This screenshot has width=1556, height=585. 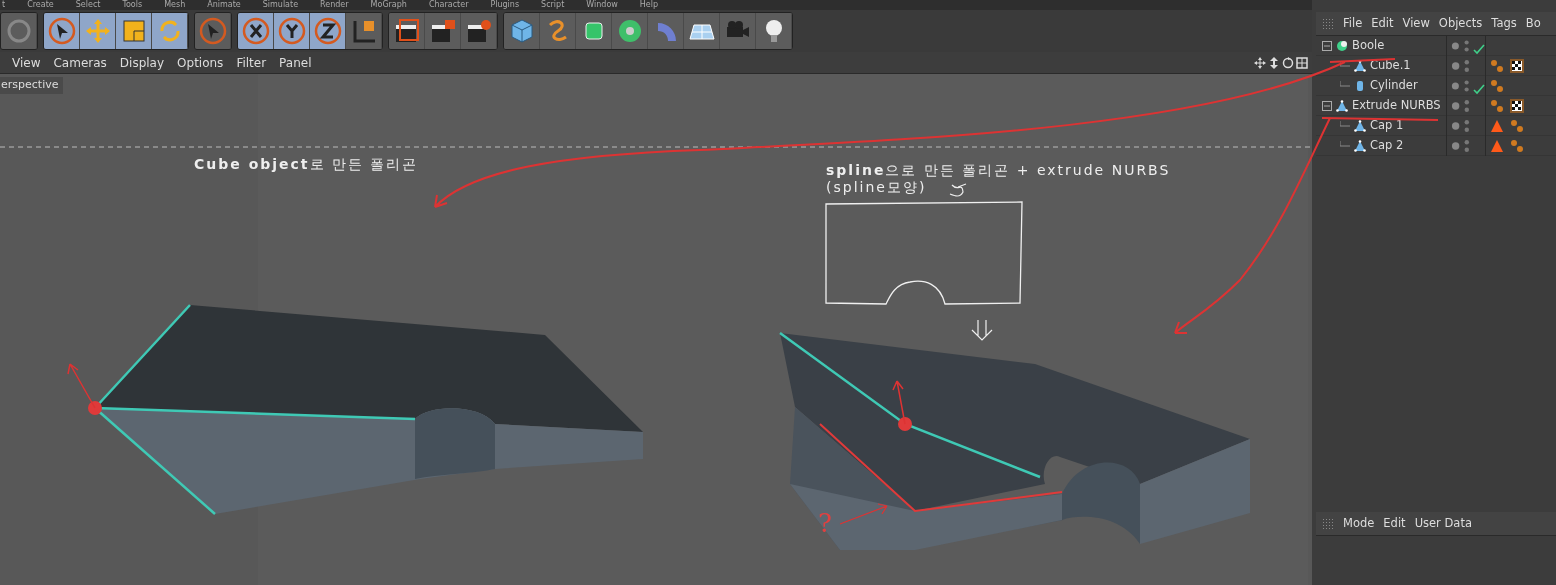 I want to click on menu-item: Help, so click(x=649, y=5).